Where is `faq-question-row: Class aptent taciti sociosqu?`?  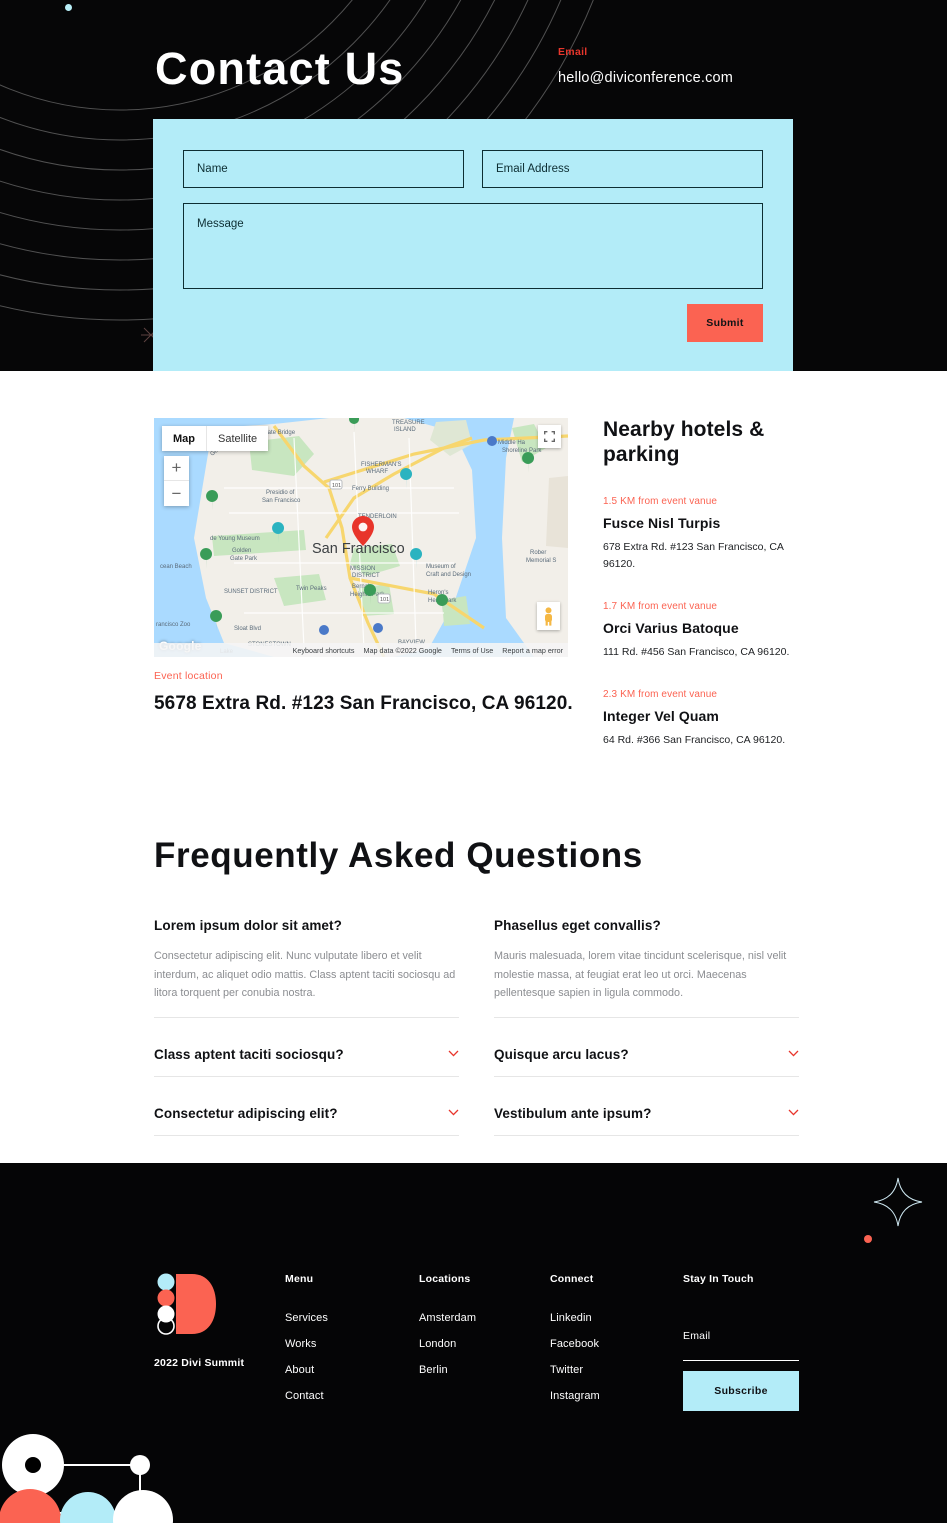
faq-question-row: Class aptent taciti sociosqu? is located at coordinates (306, 1054).